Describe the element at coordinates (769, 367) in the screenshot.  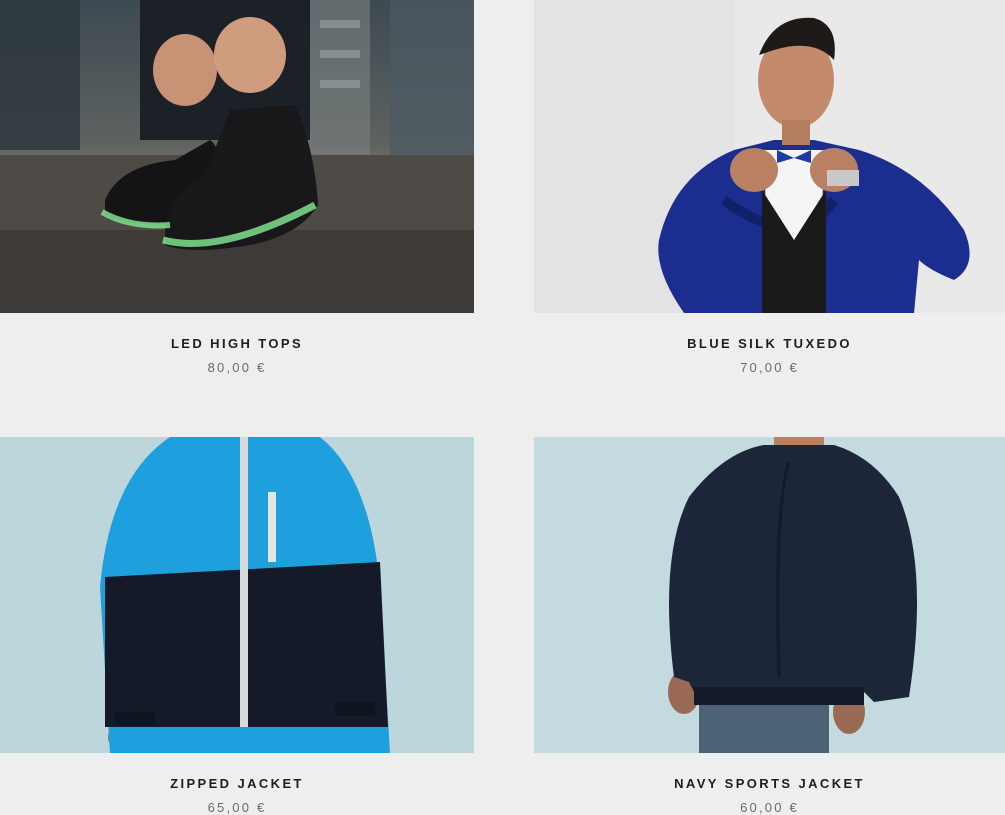
I see `product-price: 70,00 €` at that location.